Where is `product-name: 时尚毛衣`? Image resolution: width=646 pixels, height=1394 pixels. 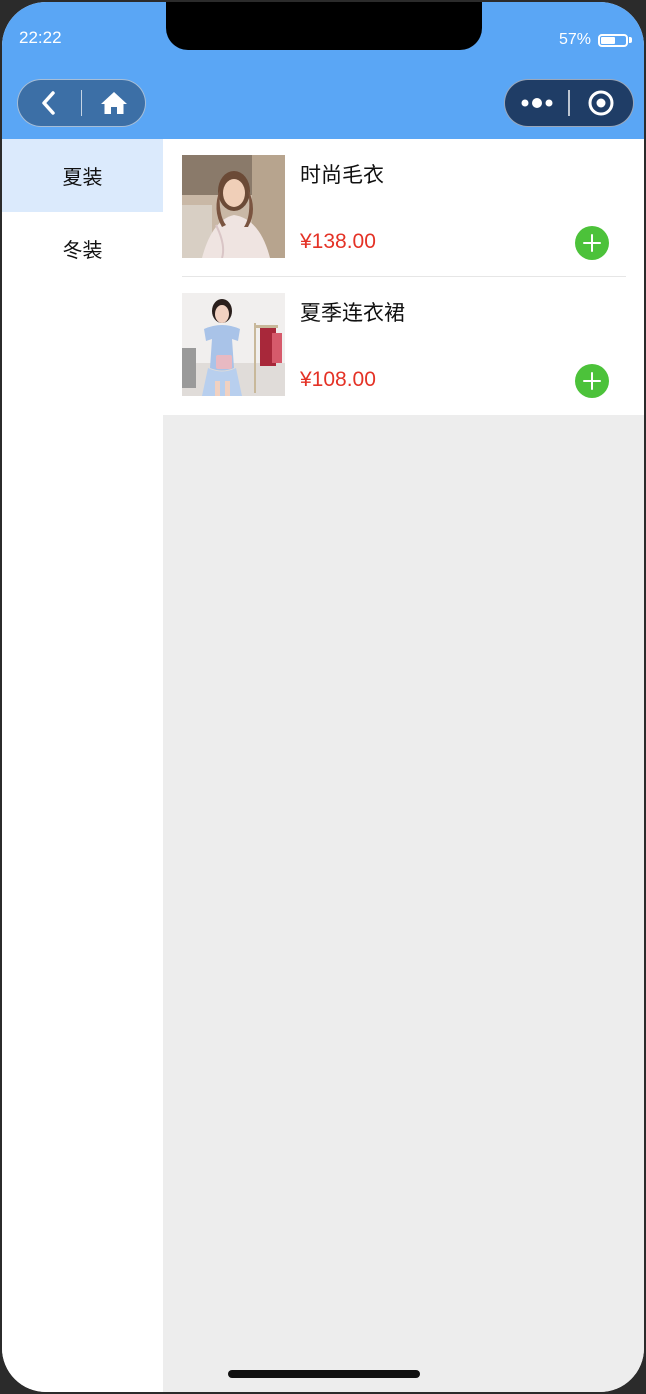
product-name: 时尚毛衣 is located at coordinates (342, 175).